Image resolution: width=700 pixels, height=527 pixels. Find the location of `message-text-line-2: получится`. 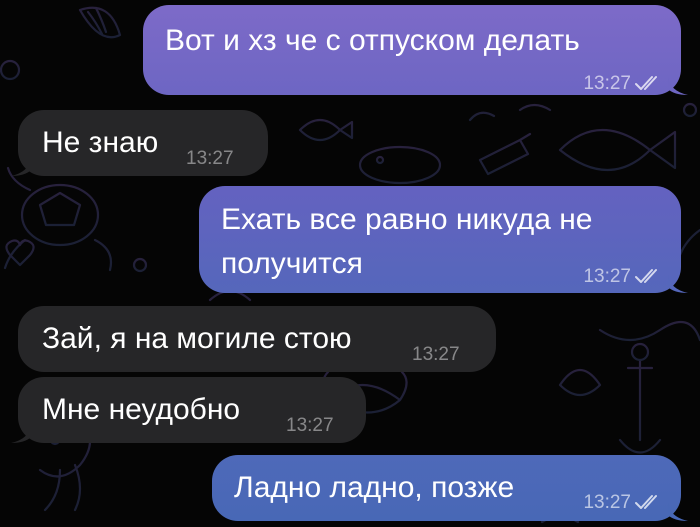

message-text-line-2: получится is located at coordinates (292, 263).